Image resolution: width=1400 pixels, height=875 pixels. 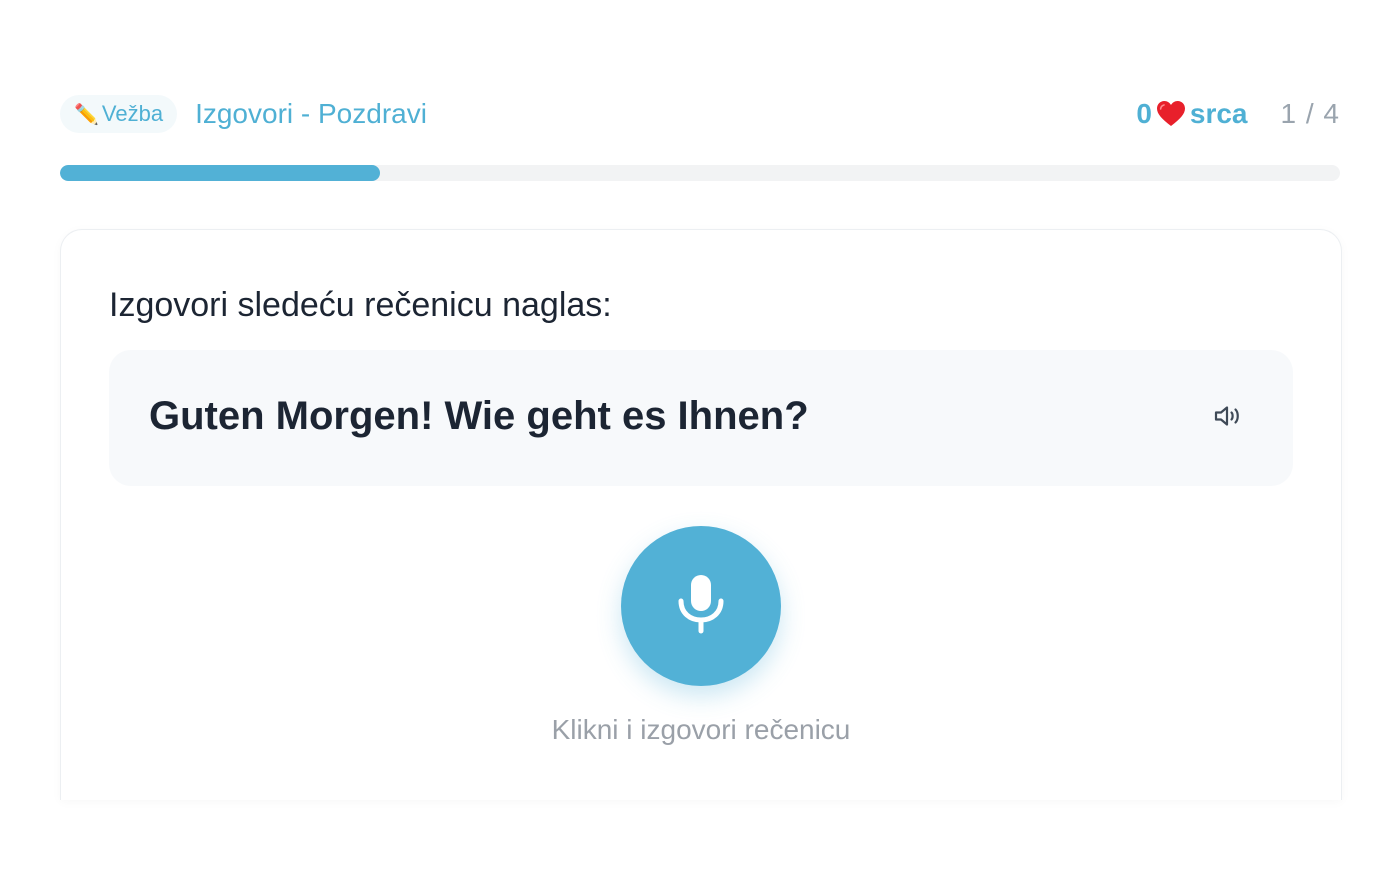 I want to click on hearts-count: 0, so click(x=1144, y=113).